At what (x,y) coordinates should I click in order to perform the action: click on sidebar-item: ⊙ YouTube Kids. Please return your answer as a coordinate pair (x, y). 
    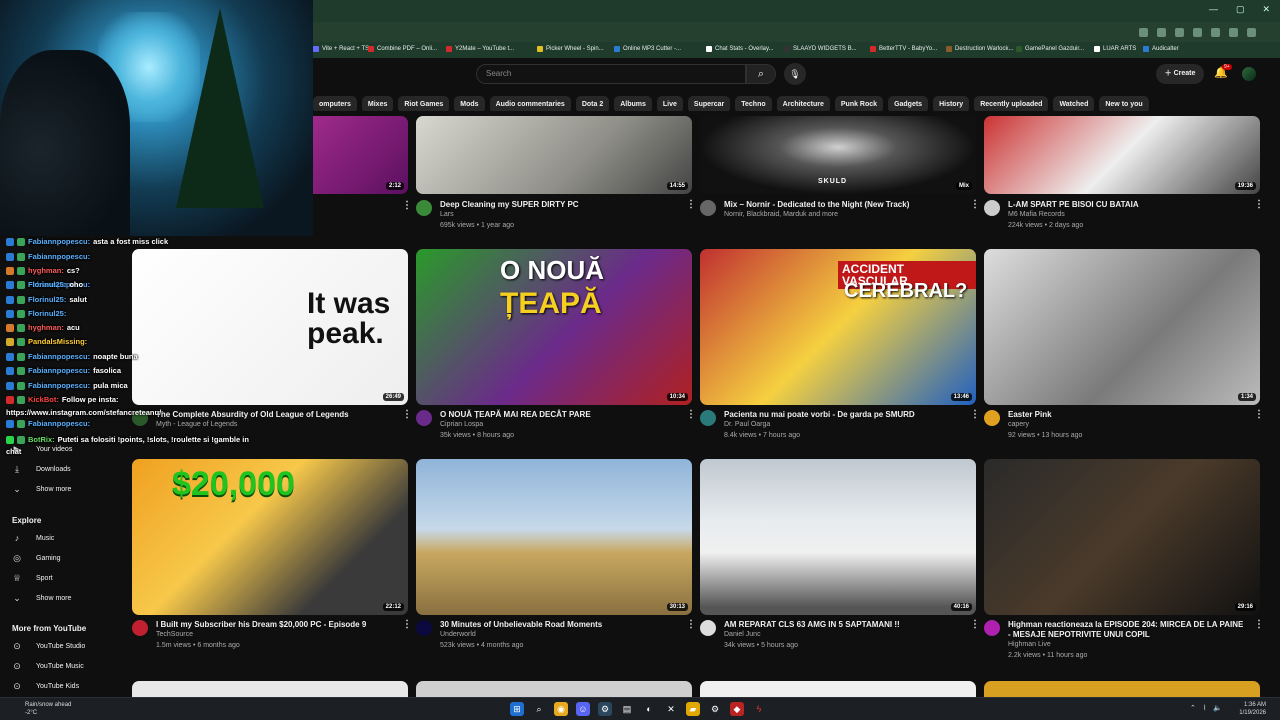
    Looking at the image, I should click on (45, 686).